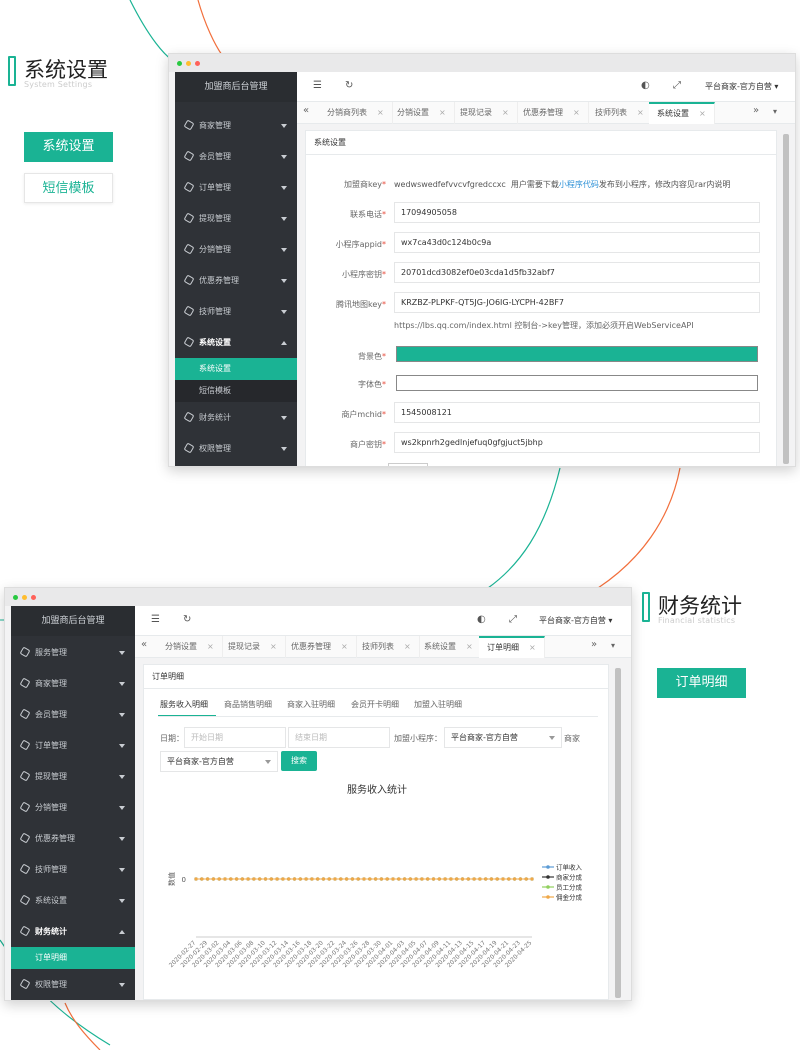 This screenshot has height=1050, width=800. Describe the element at coordinates (73, 652) in the screenshot. I see `sidebar-item-service: 服务管理` at that location.